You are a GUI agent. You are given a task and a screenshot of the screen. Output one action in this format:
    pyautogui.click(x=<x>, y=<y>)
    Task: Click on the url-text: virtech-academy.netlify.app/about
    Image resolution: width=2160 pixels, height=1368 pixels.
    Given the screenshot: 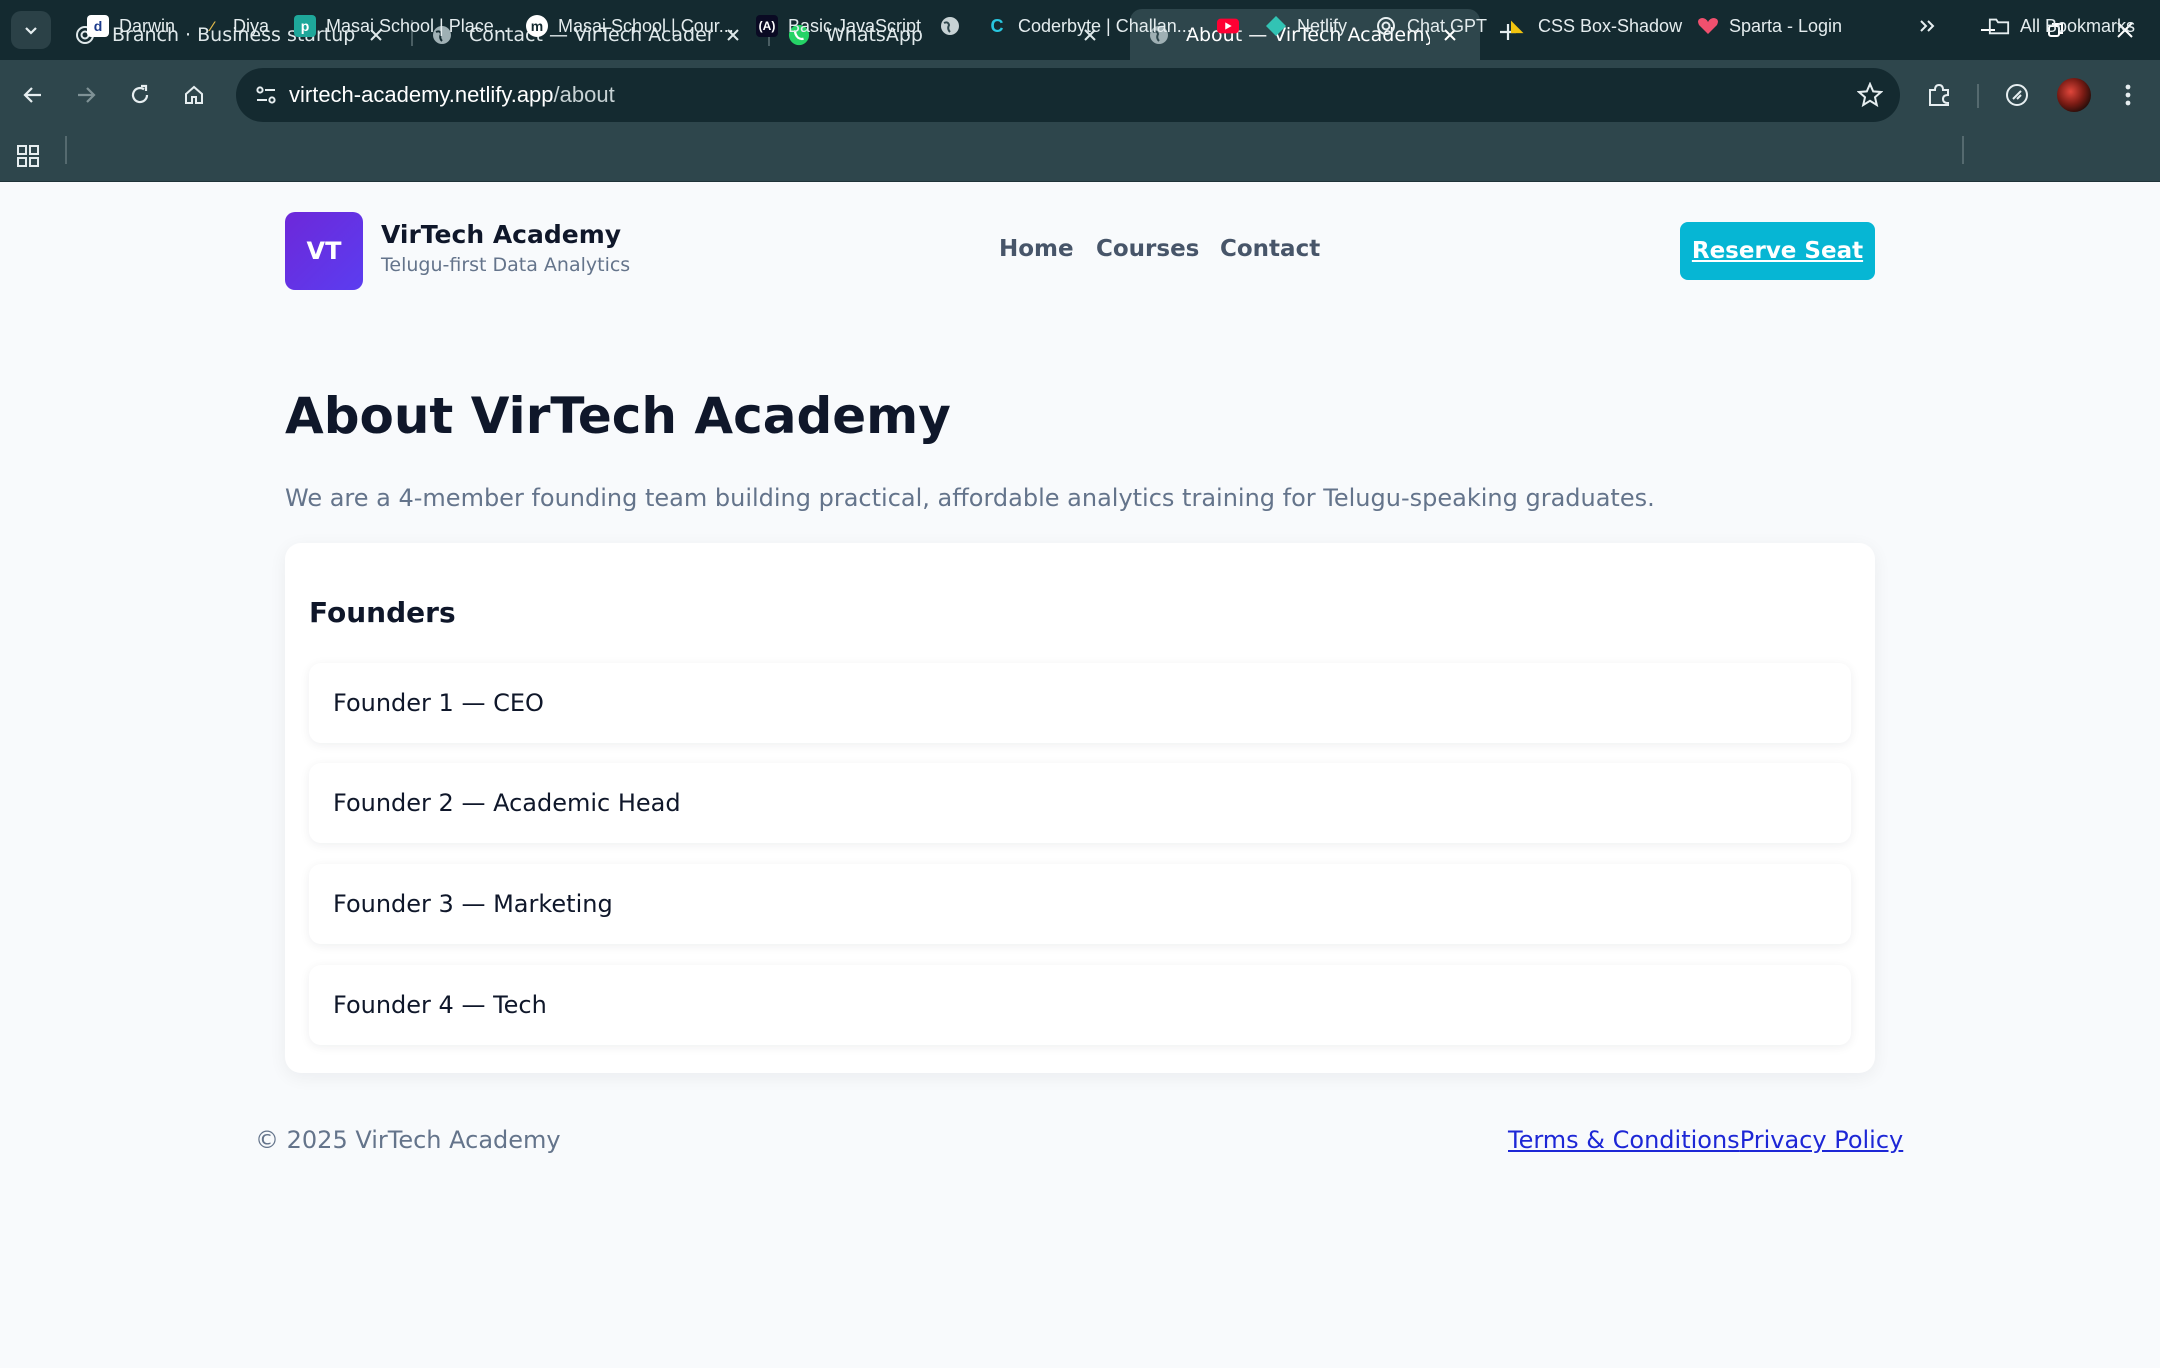 What is the action you would take?
    pyautogui.click(x=452, y=95)
    